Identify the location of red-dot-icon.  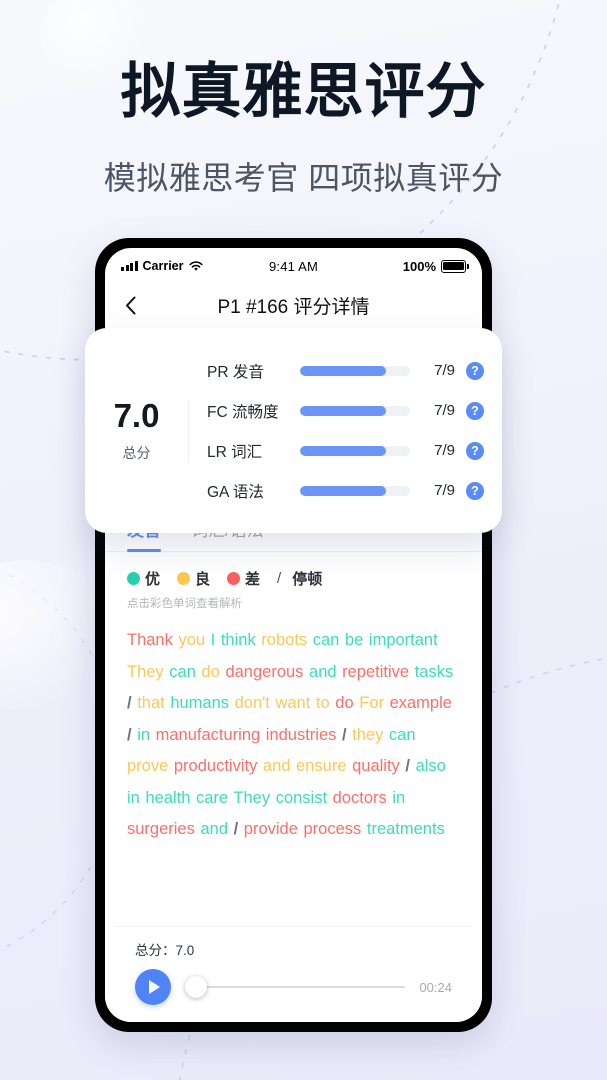
(234, 578).